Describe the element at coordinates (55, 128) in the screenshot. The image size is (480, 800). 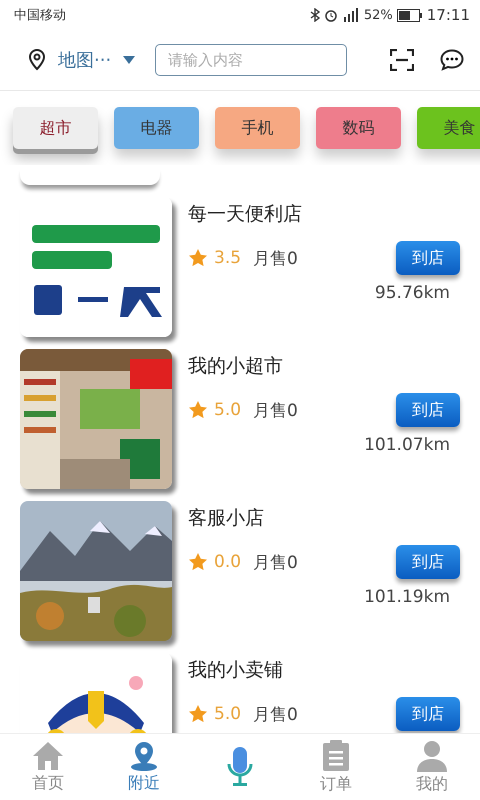
I see `category-tab: 超市` at that location.